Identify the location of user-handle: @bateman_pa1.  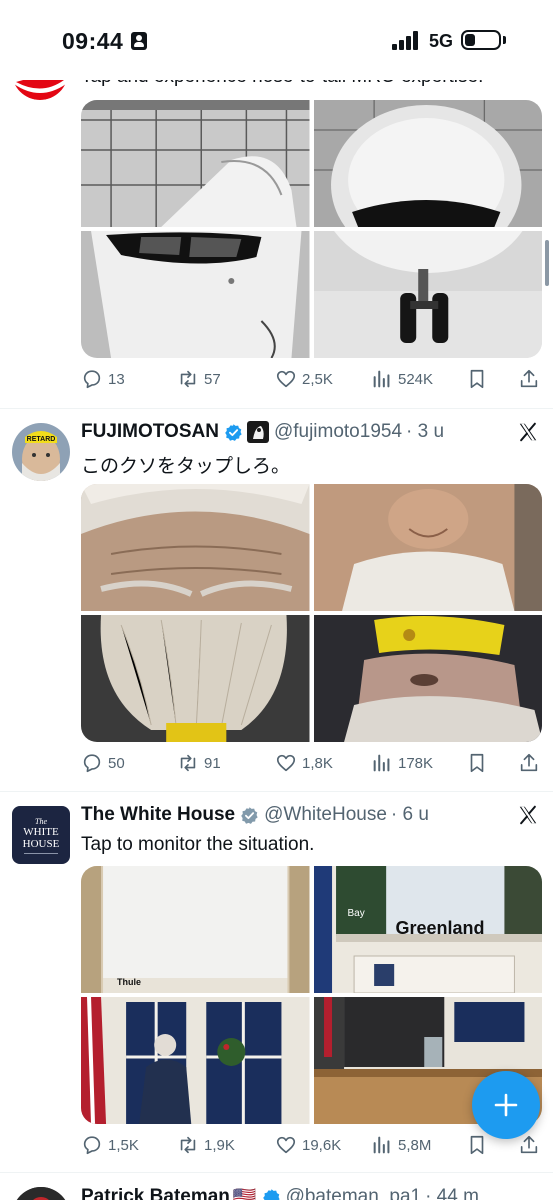
(354, 1193).